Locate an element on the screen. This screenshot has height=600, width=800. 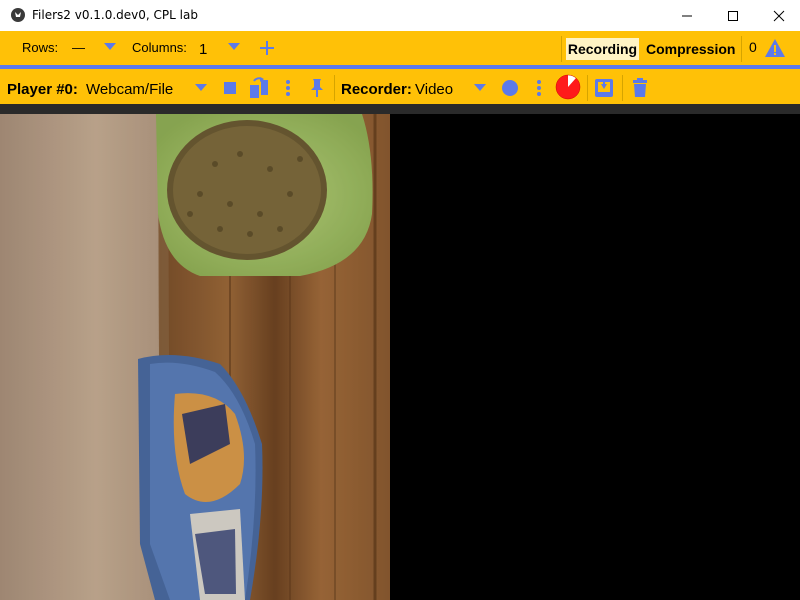
disk-usage-pie-icon is located at coordinates (568, 87).